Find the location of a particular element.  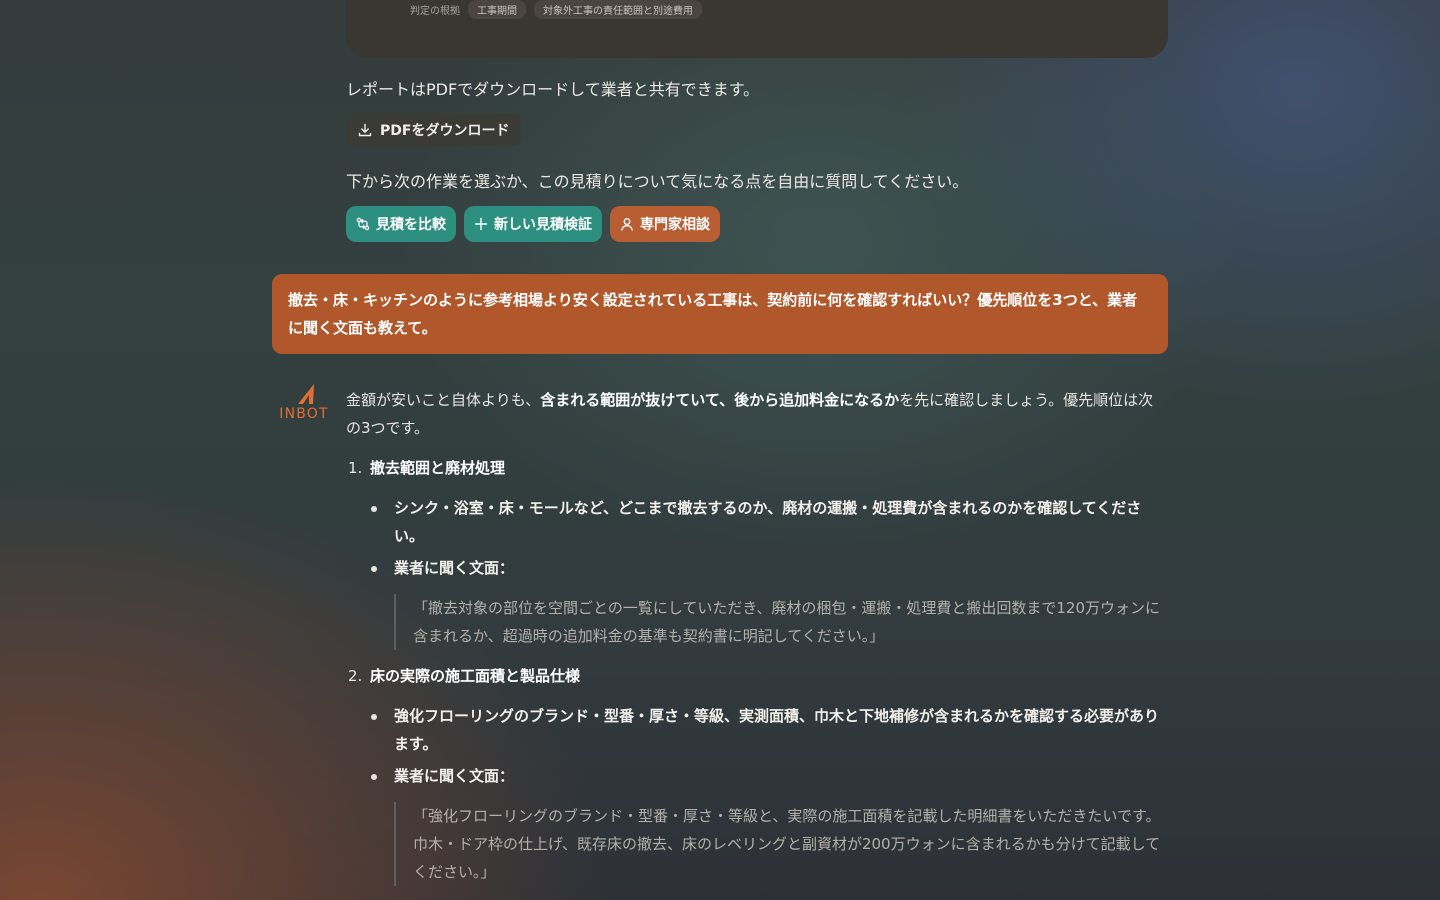

person-icon is located at coordinates (627, 224).